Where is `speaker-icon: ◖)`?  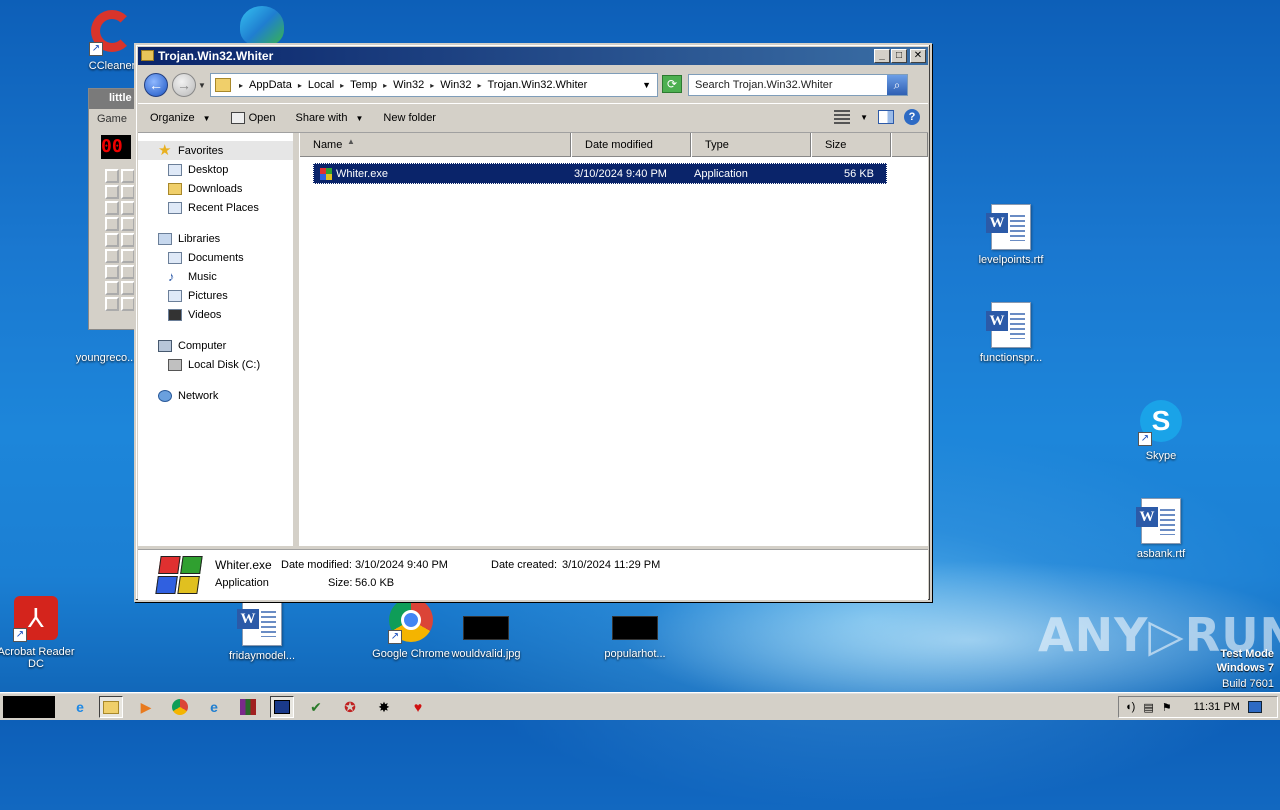 speaker-icon: ◖) is located at coordinates (1130, 707).